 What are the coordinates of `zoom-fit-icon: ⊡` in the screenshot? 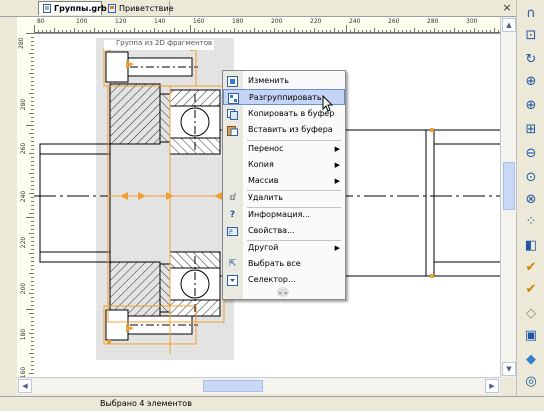 It's located at (531, 36).